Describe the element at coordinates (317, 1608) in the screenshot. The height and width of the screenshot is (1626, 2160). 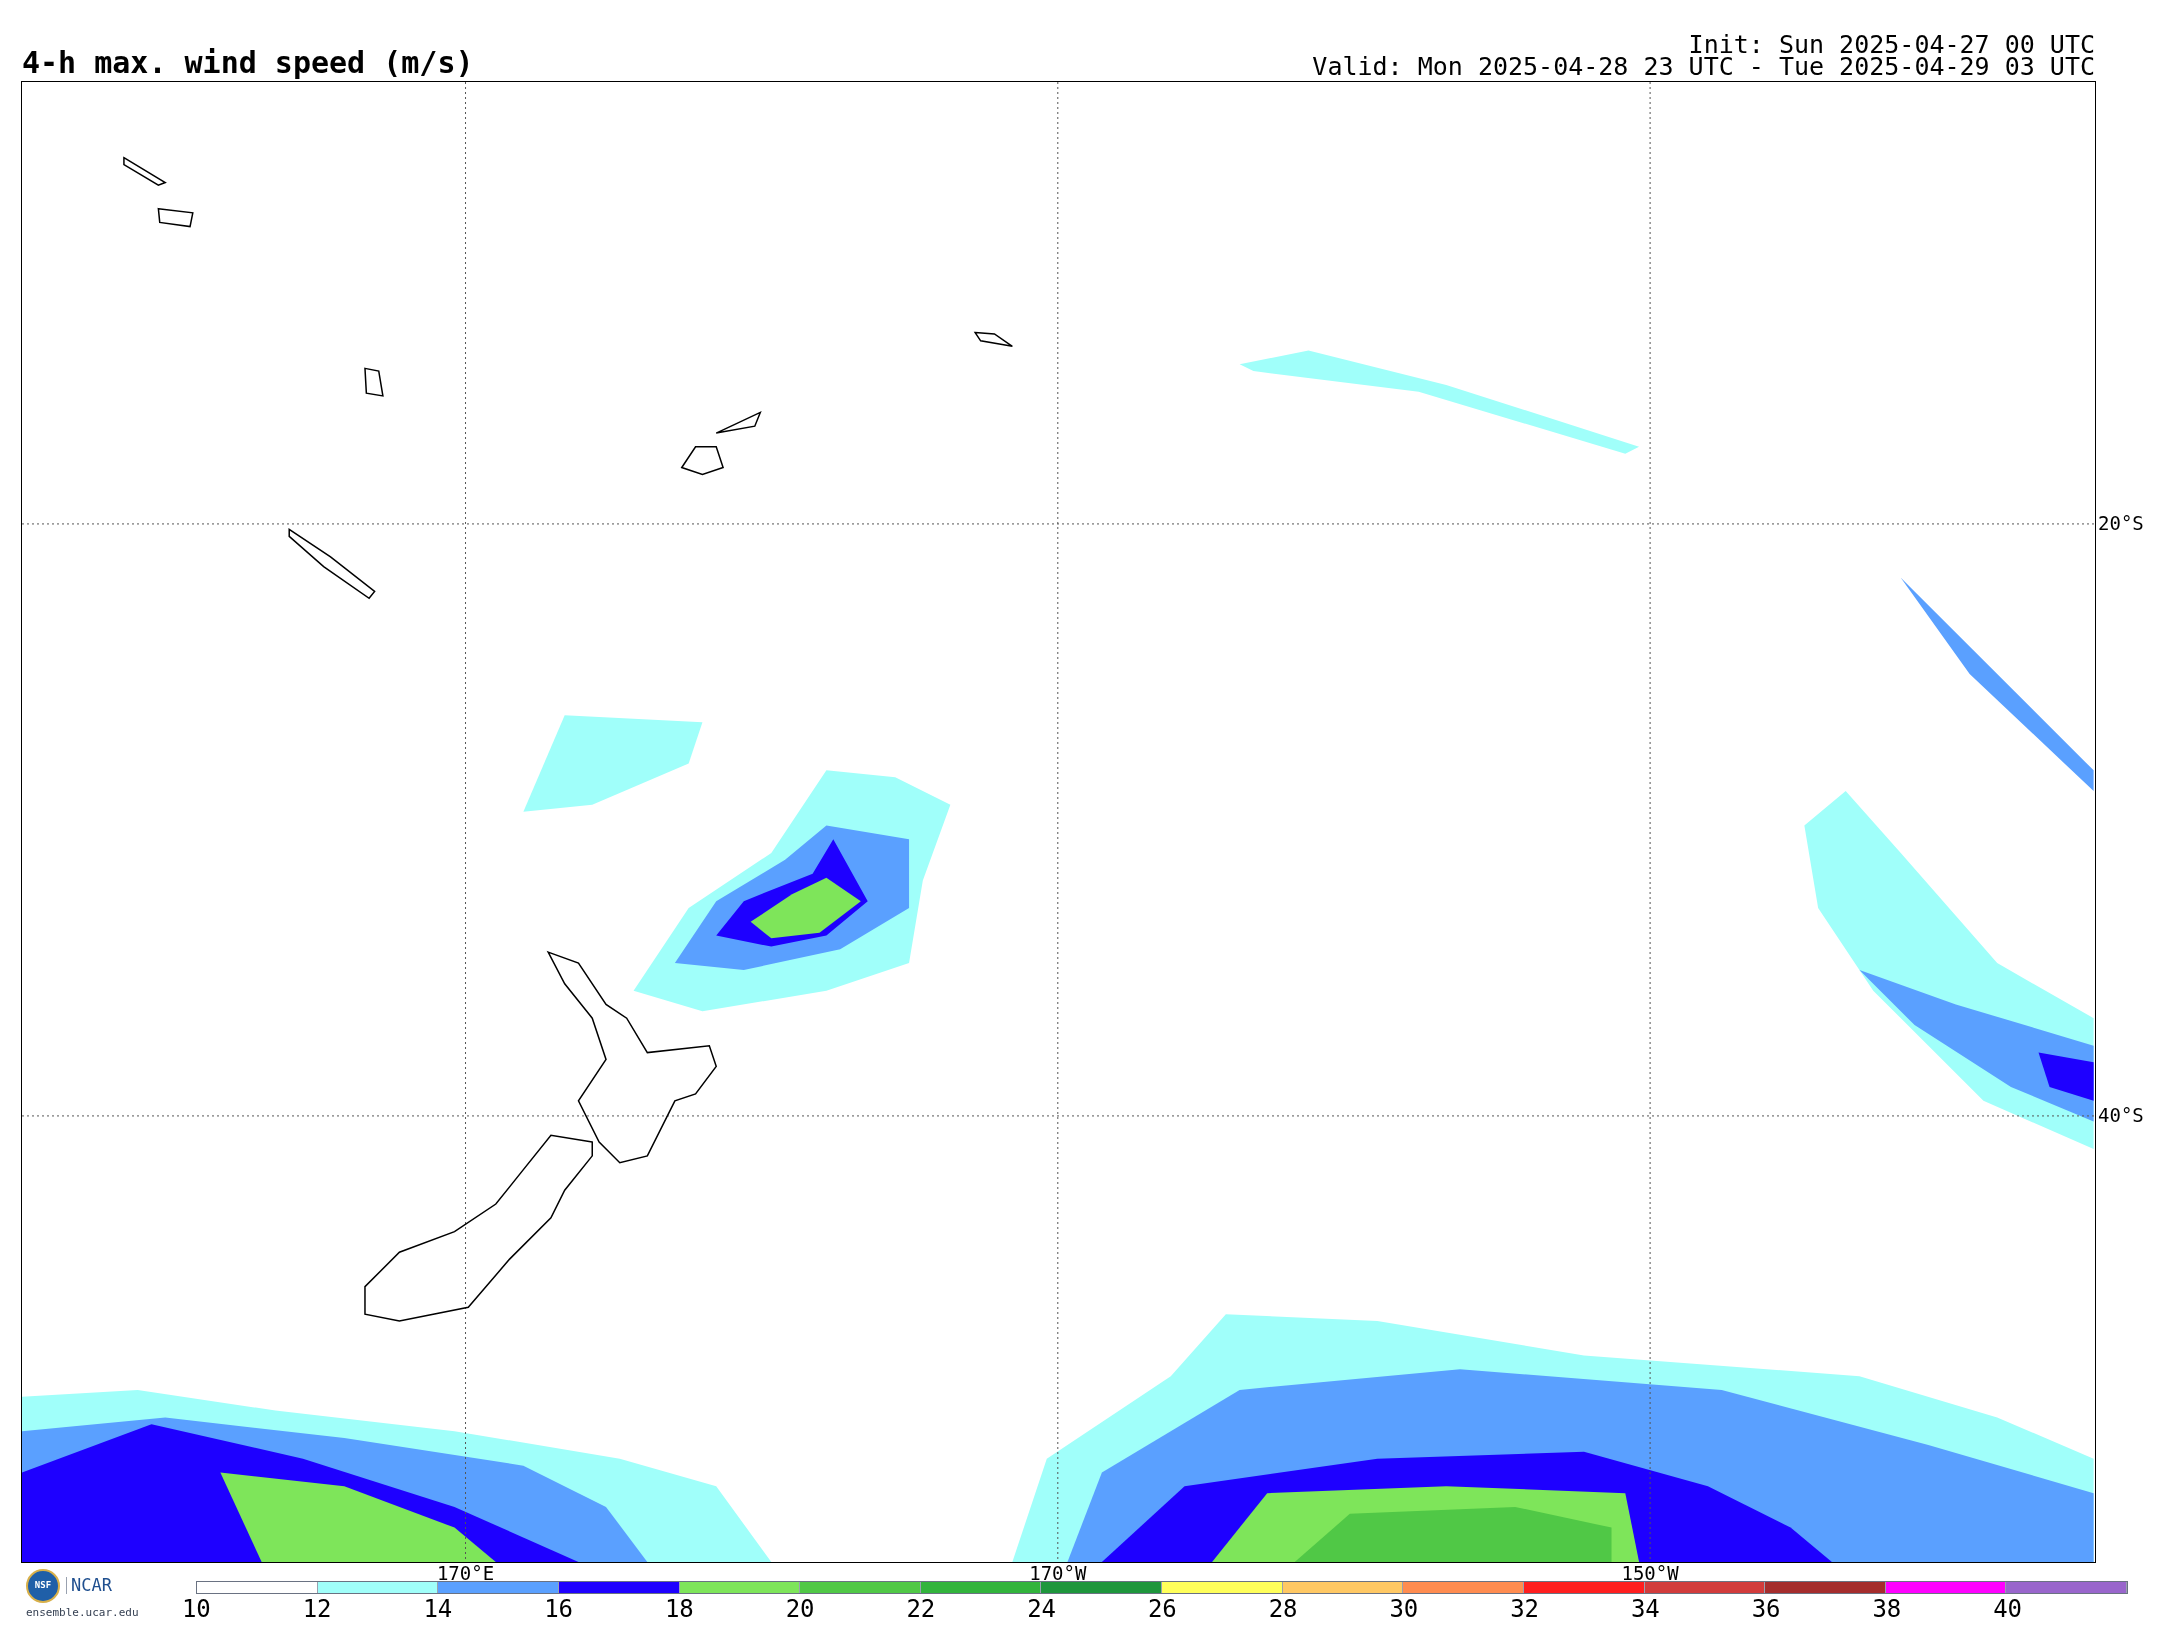
I see `tick-label: 12` at that location.